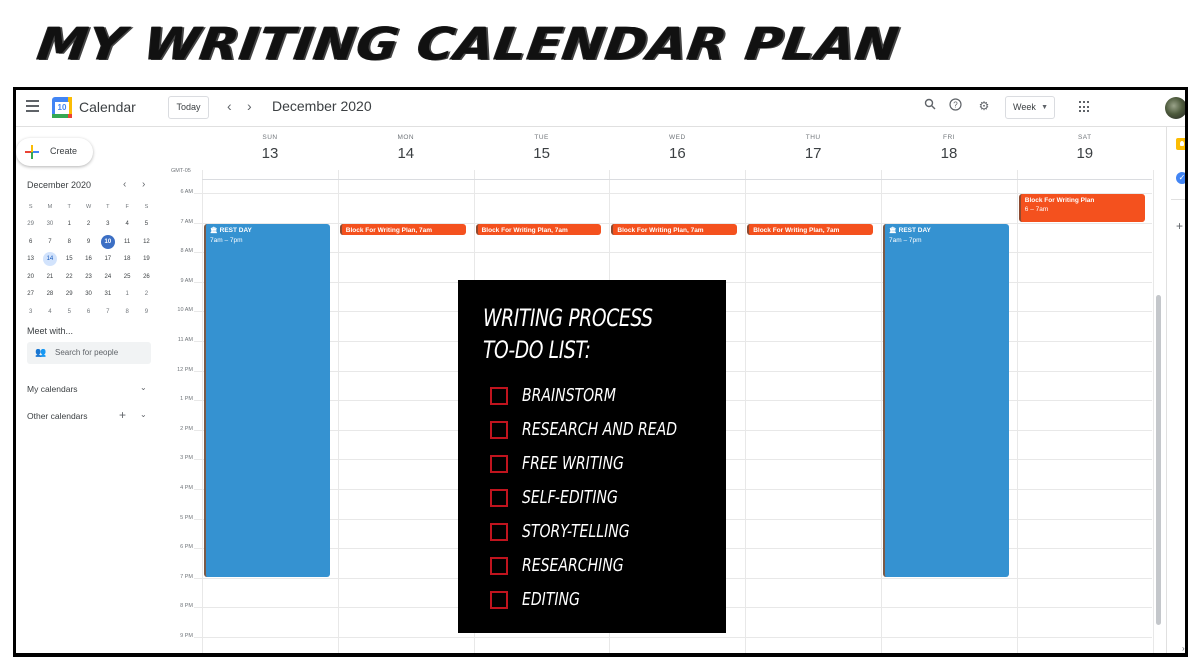 This screenshot has width=1200, height=671. I want to click on mini-calendar-day: 25, so click(126, 277).